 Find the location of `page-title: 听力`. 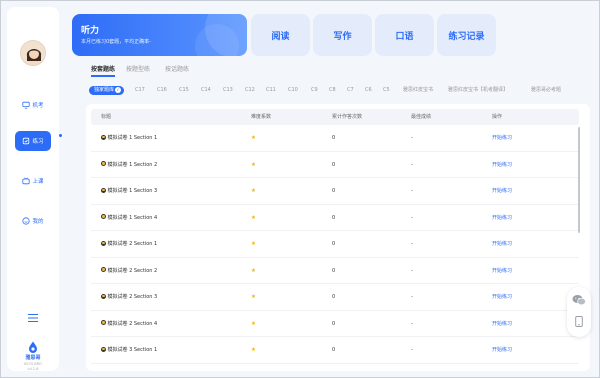

page-title: 听力 is located at coordinates (90, 31).